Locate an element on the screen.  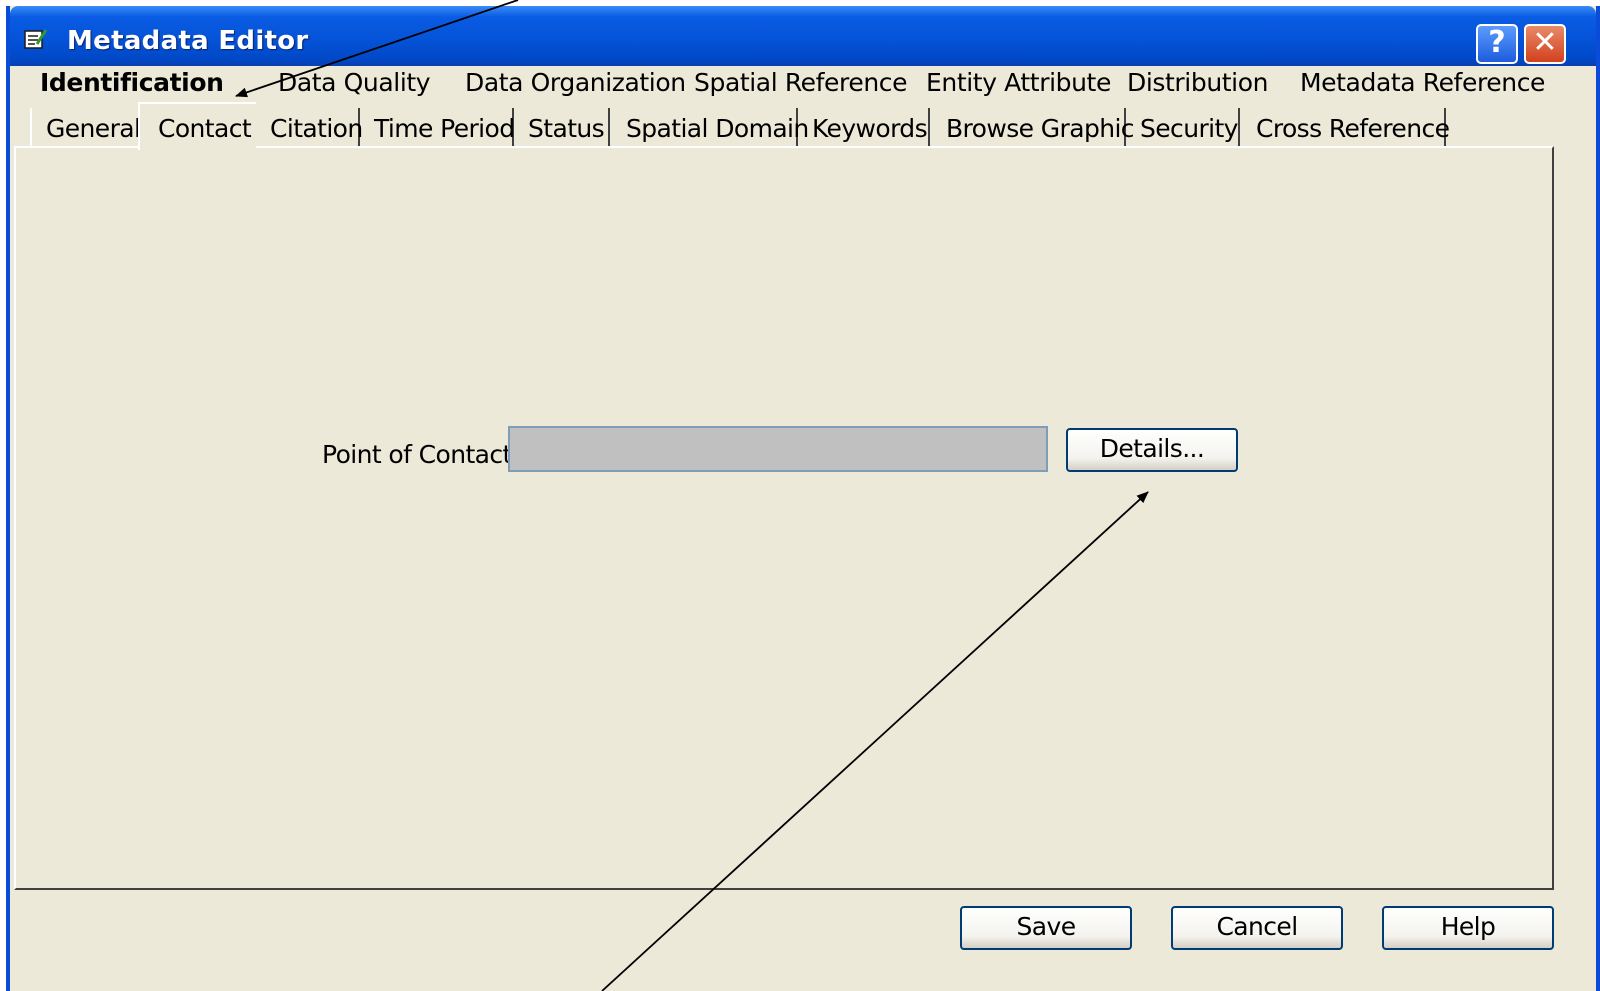
tab-spatial-domain: Spatial Domain is located at coordinates (709, 128).